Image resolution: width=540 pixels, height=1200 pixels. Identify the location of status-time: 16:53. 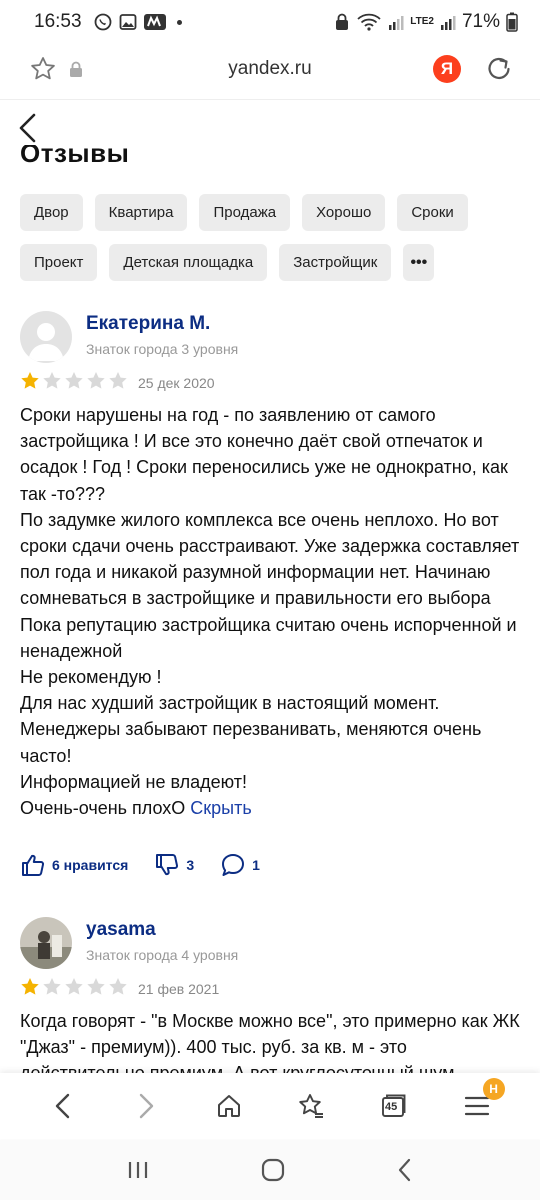
(58, 21).